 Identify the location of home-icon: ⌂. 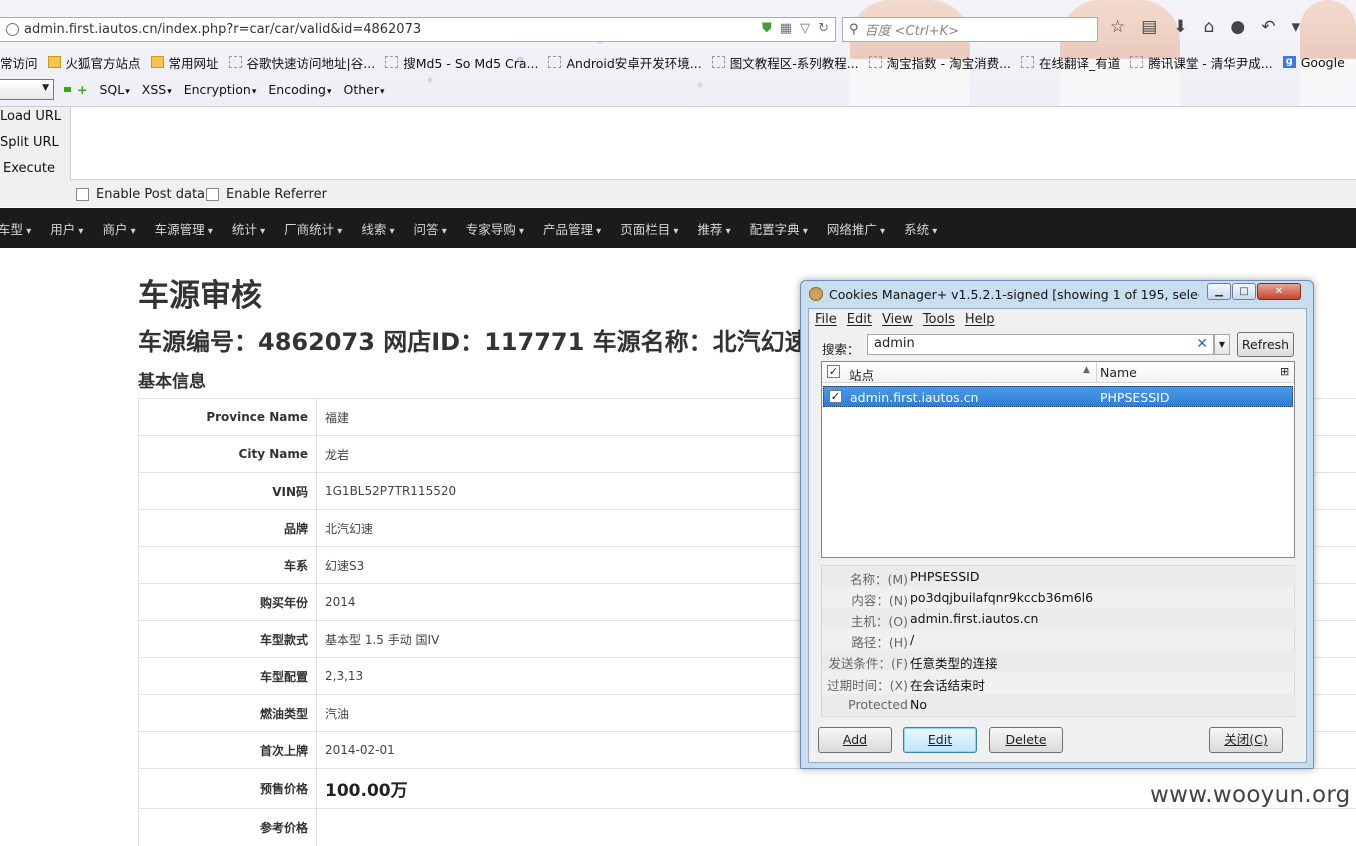
(1209, 27).